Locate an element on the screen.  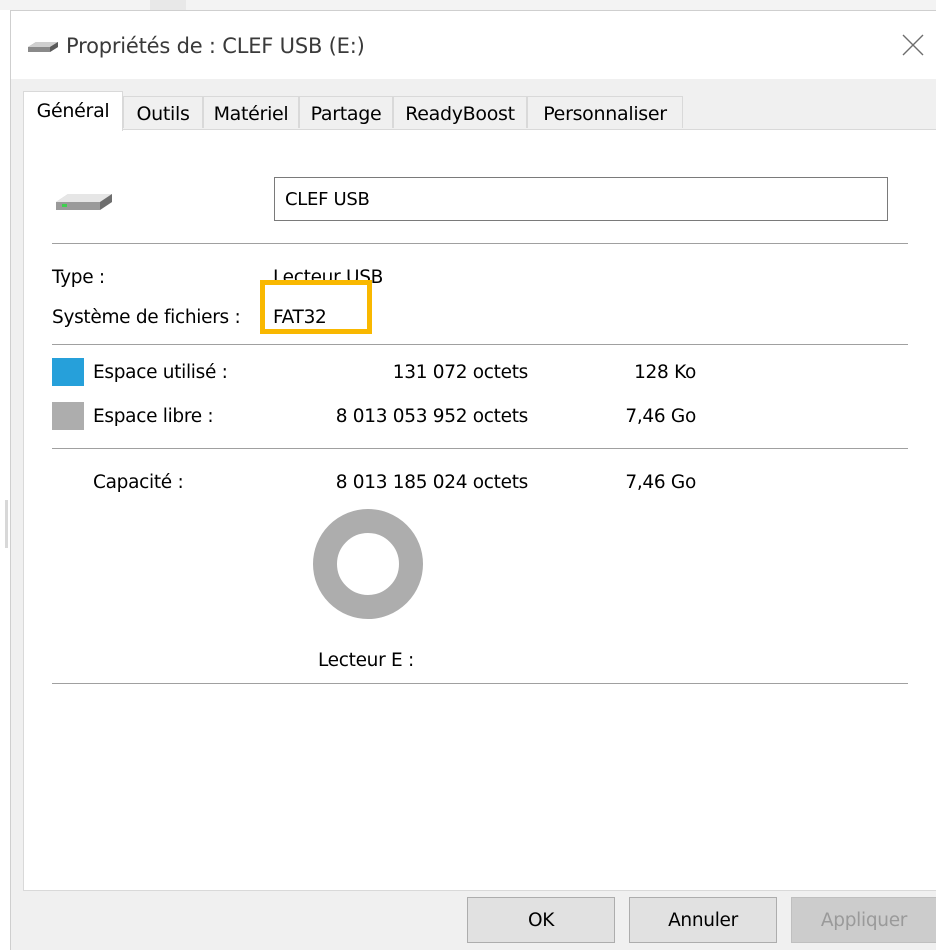
drive-caption: Lecteur E : is located at coordinates (366, 660).